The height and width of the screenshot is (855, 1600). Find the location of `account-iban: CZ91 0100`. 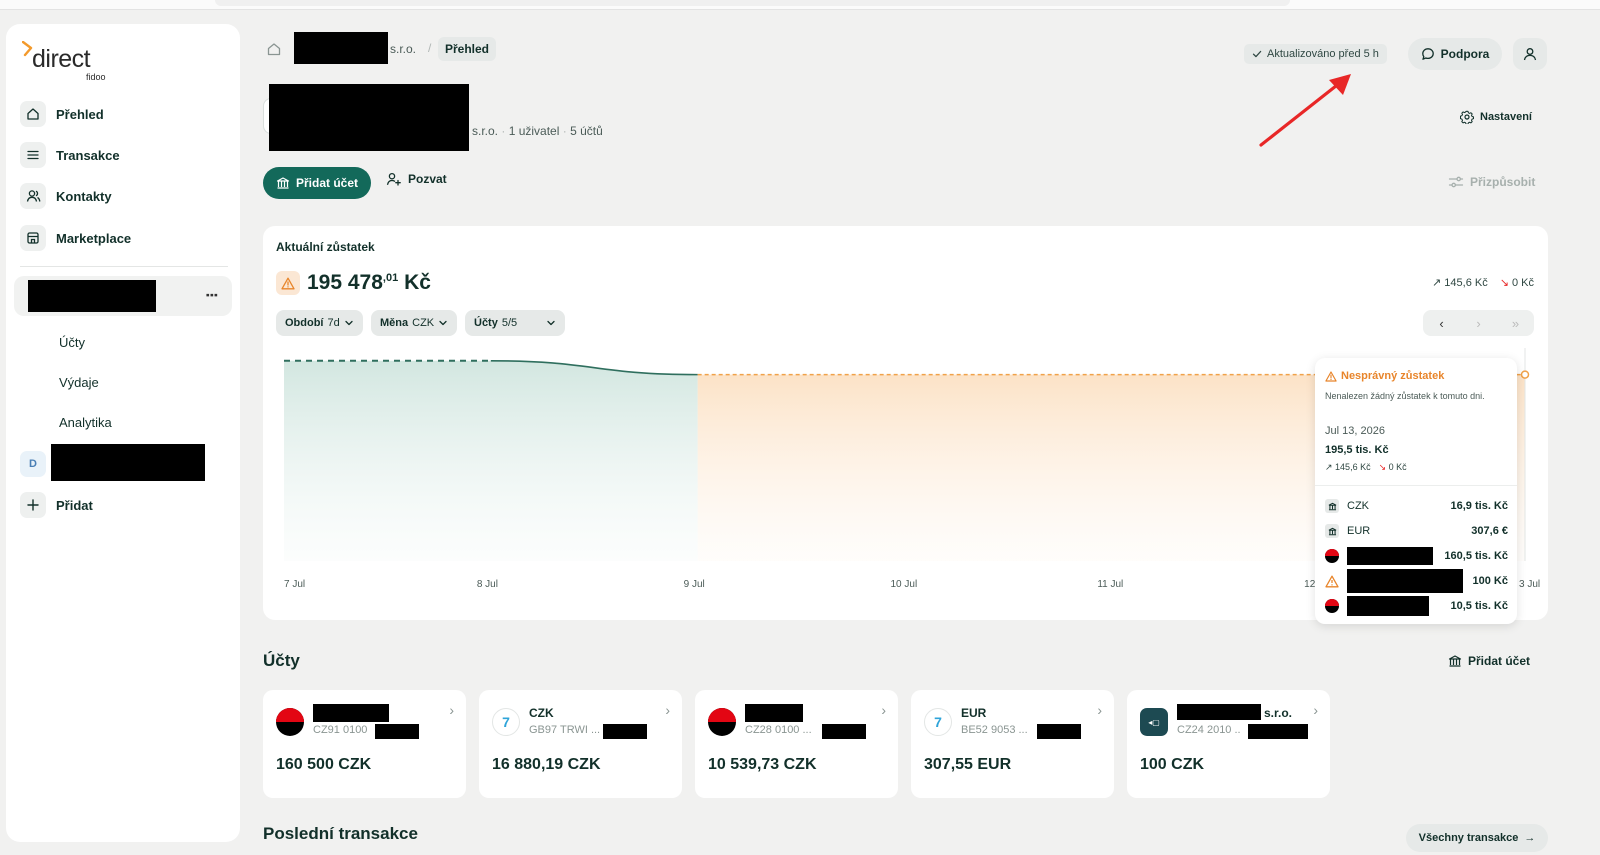

account-iban: CZ91 0100 is located at coordinates (340, 730).